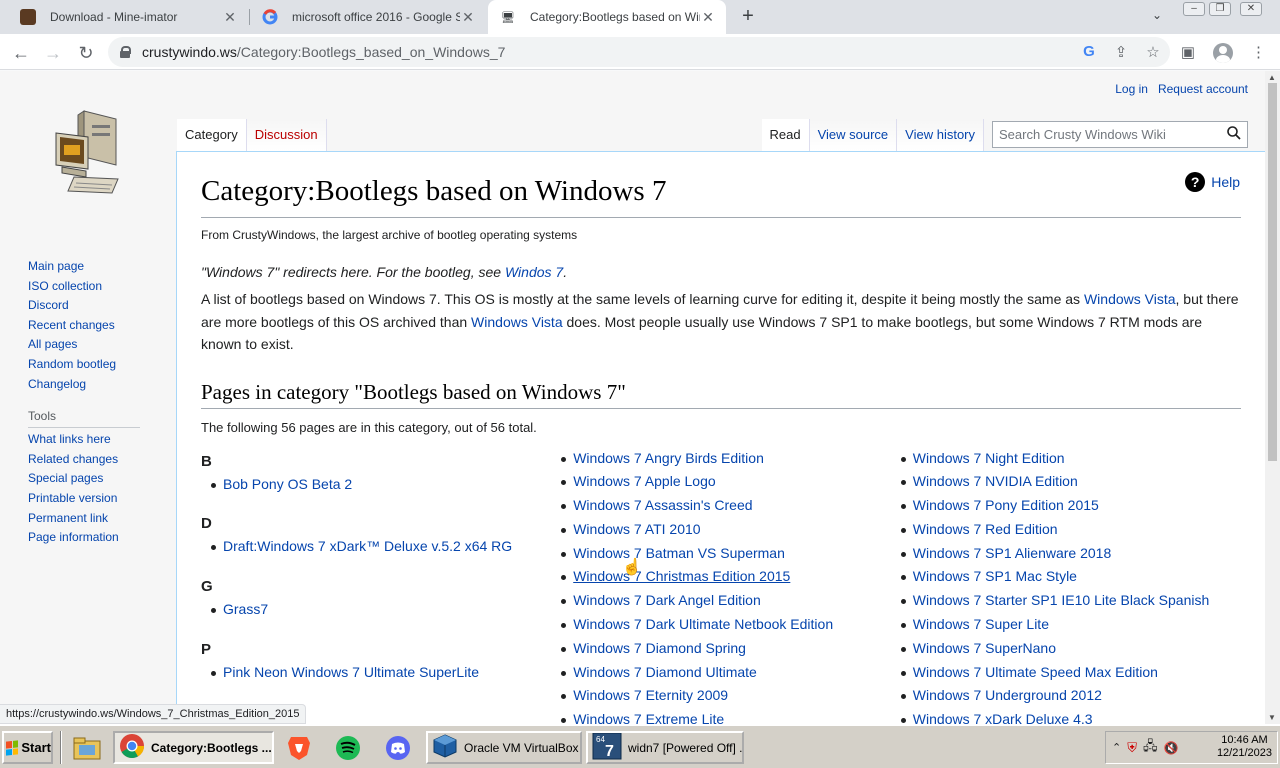  What do you see at coordinates (1234, 134) in the screenshot?
I see `search-icon` at bounding box center [1234, 134].